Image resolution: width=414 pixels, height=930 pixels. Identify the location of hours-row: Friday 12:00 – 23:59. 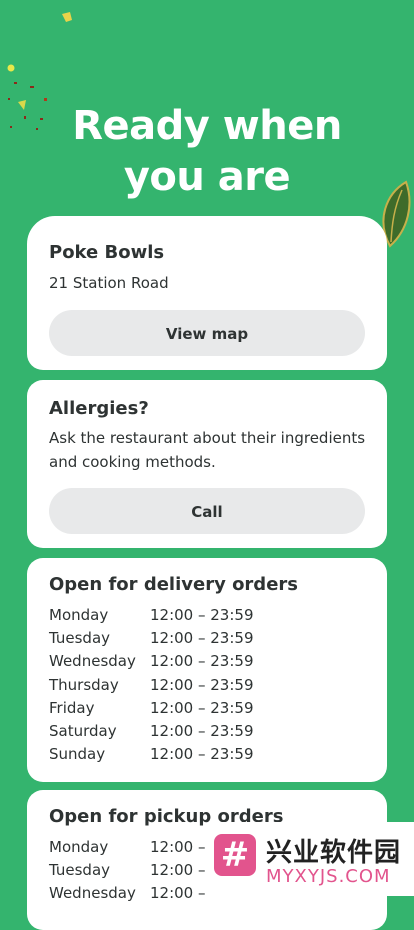
(151, 708).